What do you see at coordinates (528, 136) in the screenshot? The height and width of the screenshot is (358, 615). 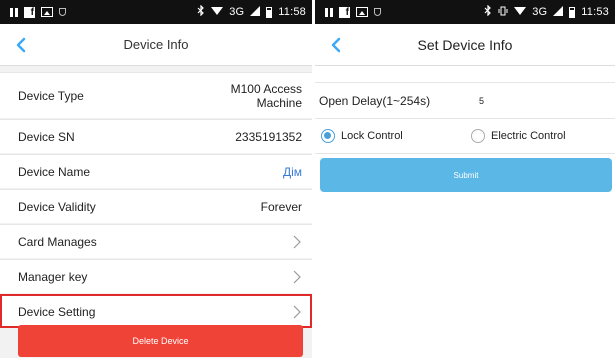 I see `radio-label: Electric Control` at bounding box center [528, 136].